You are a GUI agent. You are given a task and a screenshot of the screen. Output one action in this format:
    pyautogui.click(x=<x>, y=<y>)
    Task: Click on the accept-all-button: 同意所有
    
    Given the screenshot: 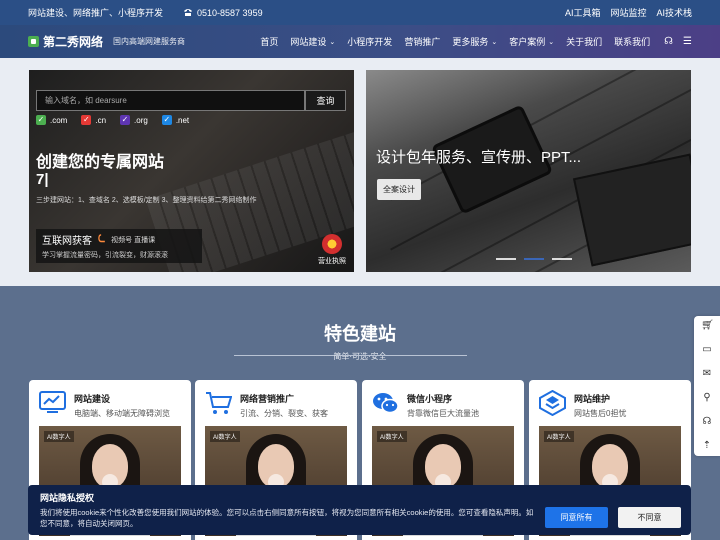 What is the action you would take?
    pyautogui.click(x=576, y=517)
    